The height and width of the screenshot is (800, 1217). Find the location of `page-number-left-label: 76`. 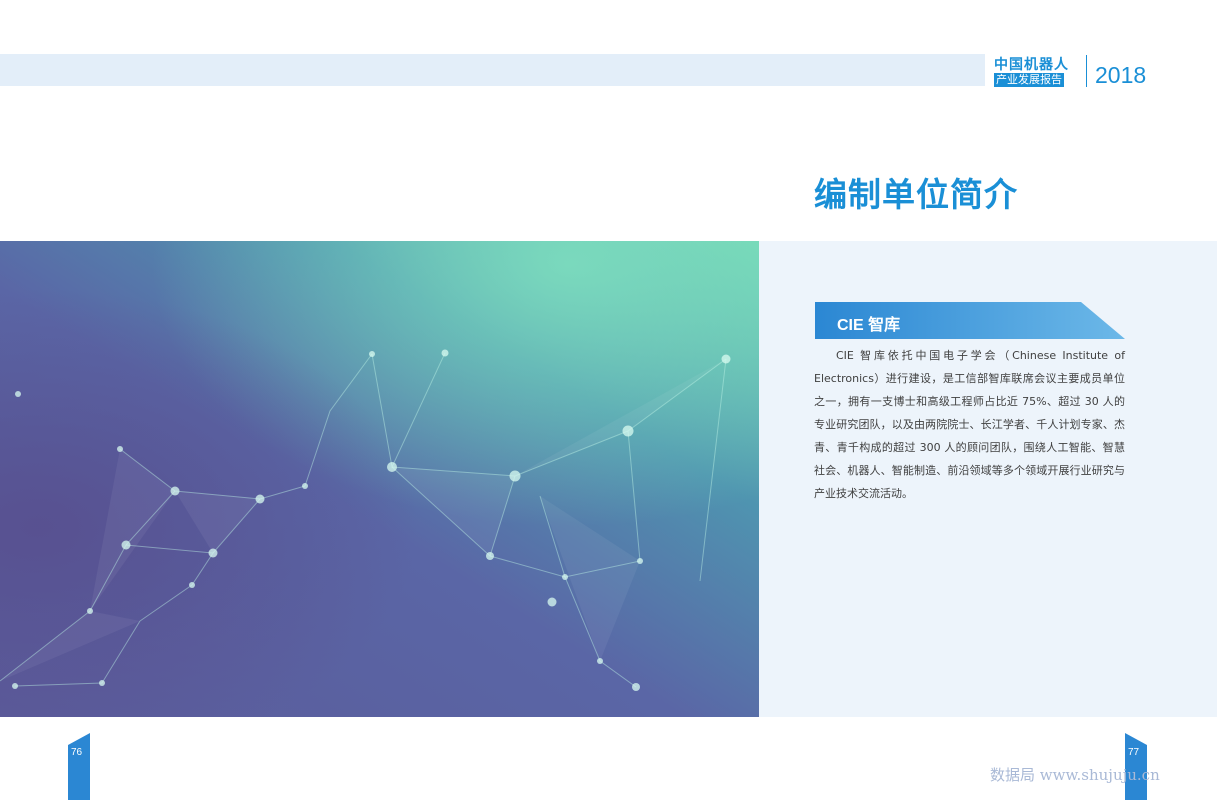

page-number-left-label: 76 is located at coordinates (77, 752).